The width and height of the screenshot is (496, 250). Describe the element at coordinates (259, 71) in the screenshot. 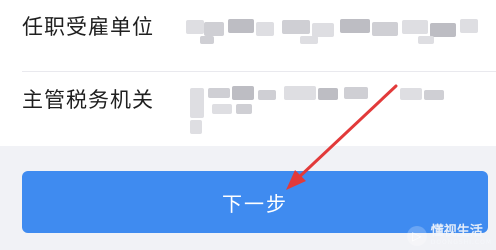

I see `row-divider` at that location.